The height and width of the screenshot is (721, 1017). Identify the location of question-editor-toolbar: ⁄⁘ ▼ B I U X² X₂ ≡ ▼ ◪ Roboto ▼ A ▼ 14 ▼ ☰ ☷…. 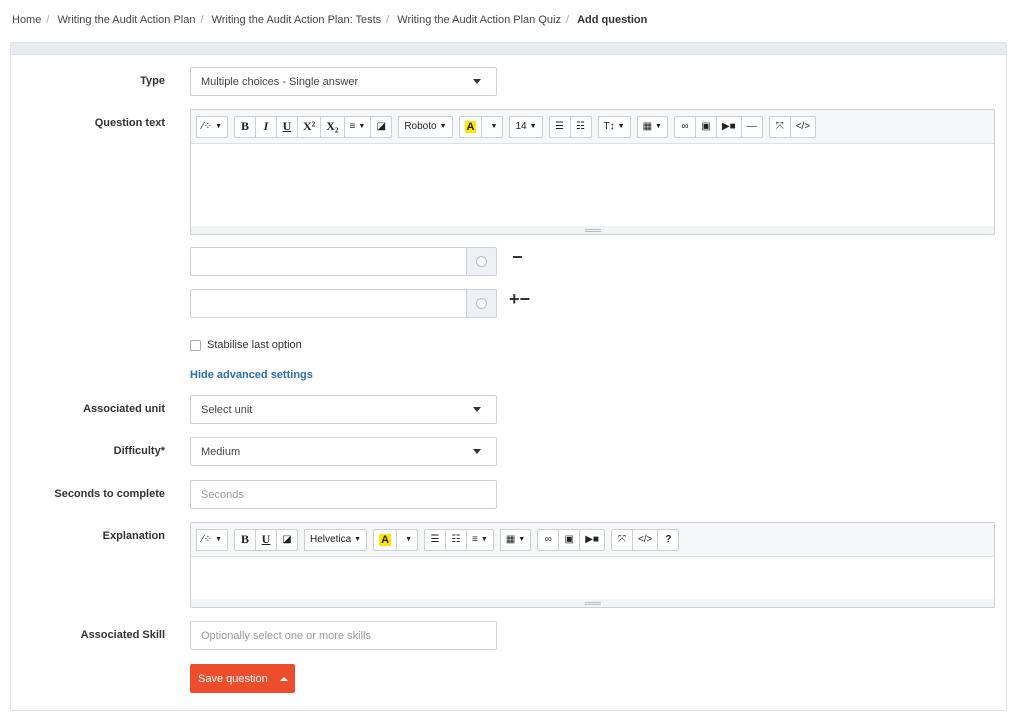
(592, 127).